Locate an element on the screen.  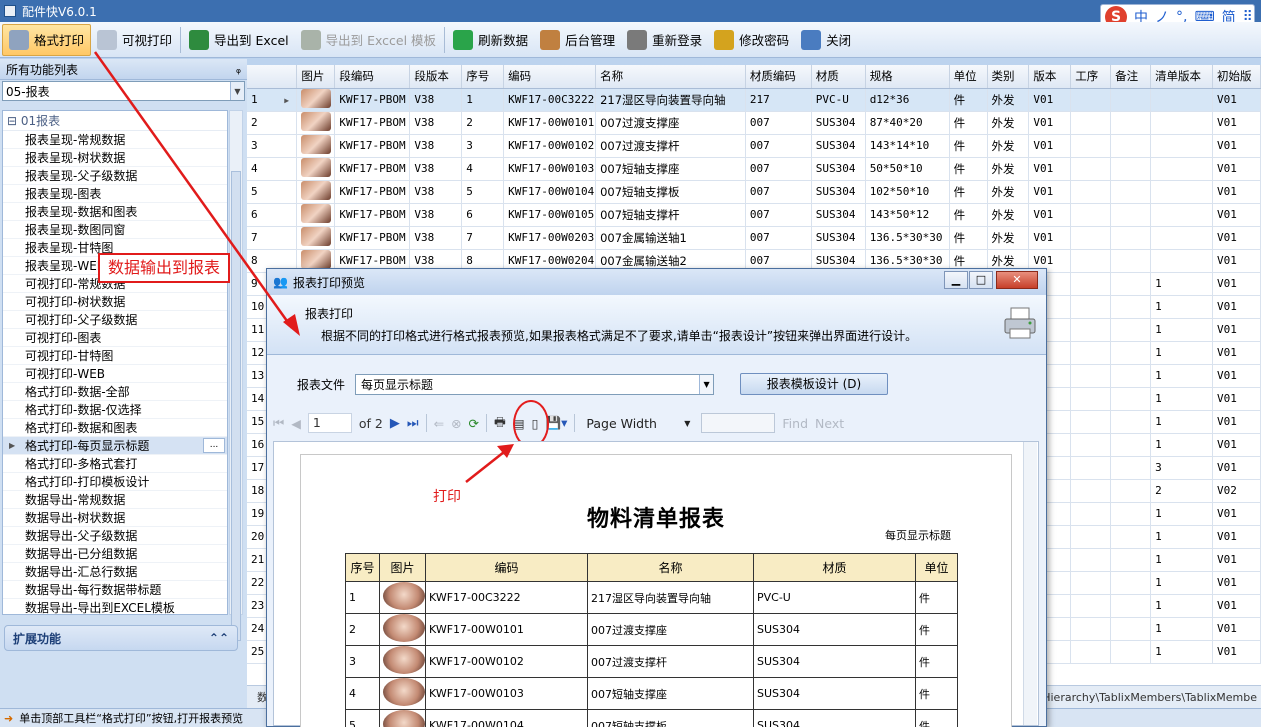
column-header: 单位 is located at coordinates (968, 77).